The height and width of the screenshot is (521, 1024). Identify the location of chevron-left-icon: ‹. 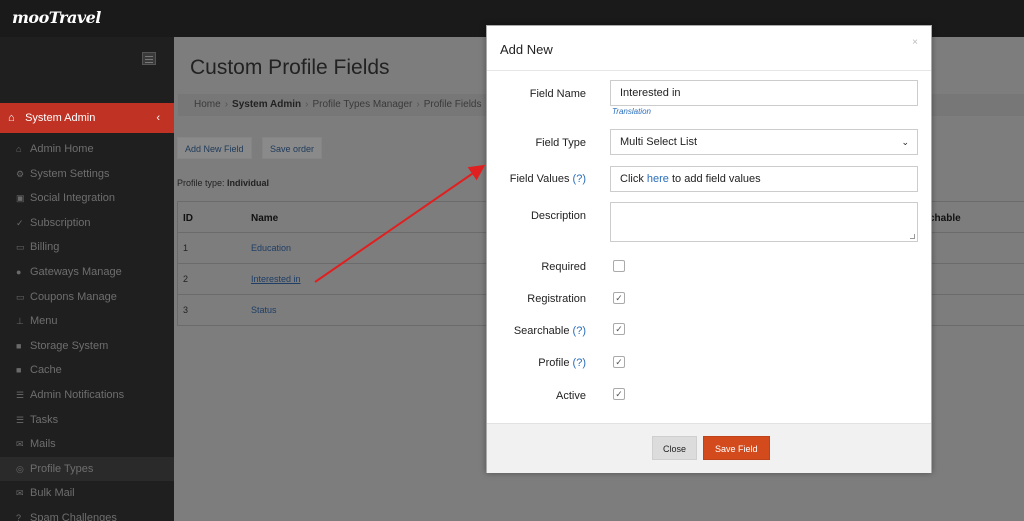
(158, 118).